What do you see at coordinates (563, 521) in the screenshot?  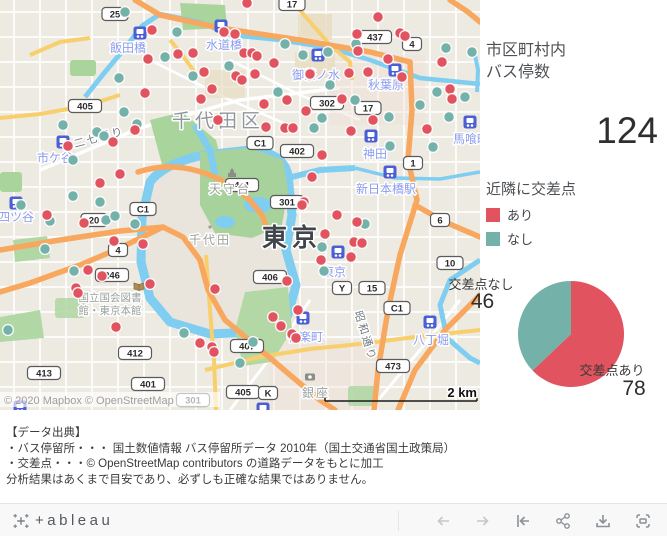 I see `share-button` at bounding box center [563, 521].